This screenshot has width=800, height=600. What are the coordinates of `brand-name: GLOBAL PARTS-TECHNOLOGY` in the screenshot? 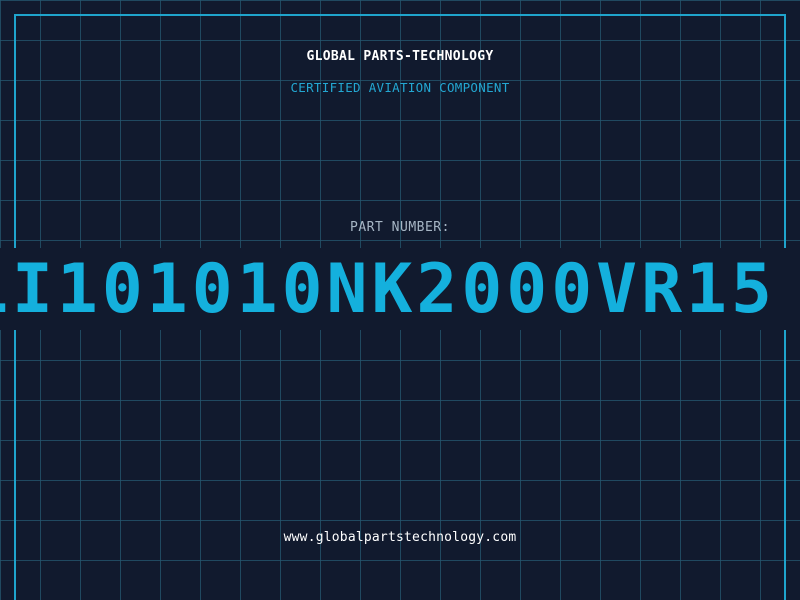 It's located at (400, 56).